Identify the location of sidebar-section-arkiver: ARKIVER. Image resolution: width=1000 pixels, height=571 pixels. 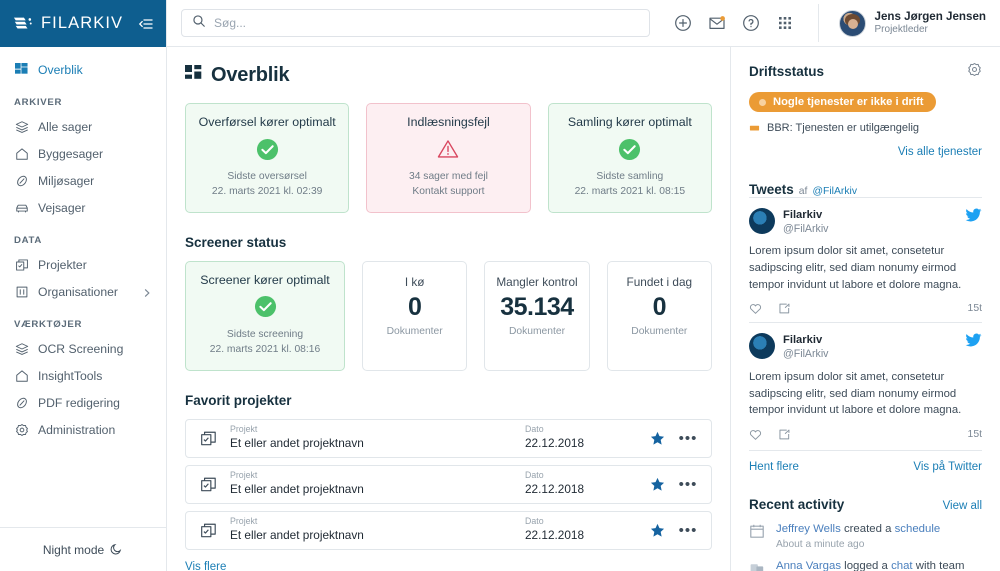
(38, 102).